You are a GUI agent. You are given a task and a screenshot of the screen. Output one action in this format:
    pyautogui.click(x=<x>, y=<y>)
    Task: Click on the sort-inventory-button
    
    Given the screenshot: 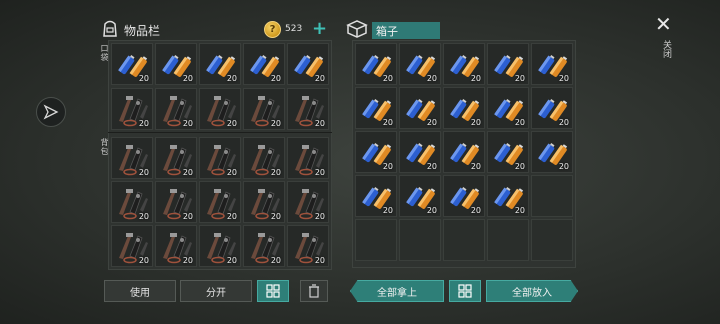 What is the action you would take?
    pyautogui.click(x=273, y=291)
    